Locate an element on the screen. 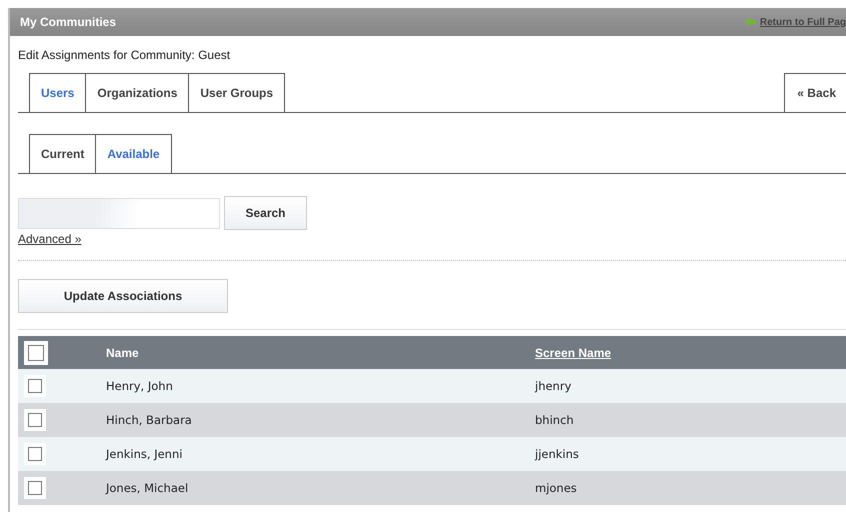  tab: User Groups is located at coordinates (237, 93).